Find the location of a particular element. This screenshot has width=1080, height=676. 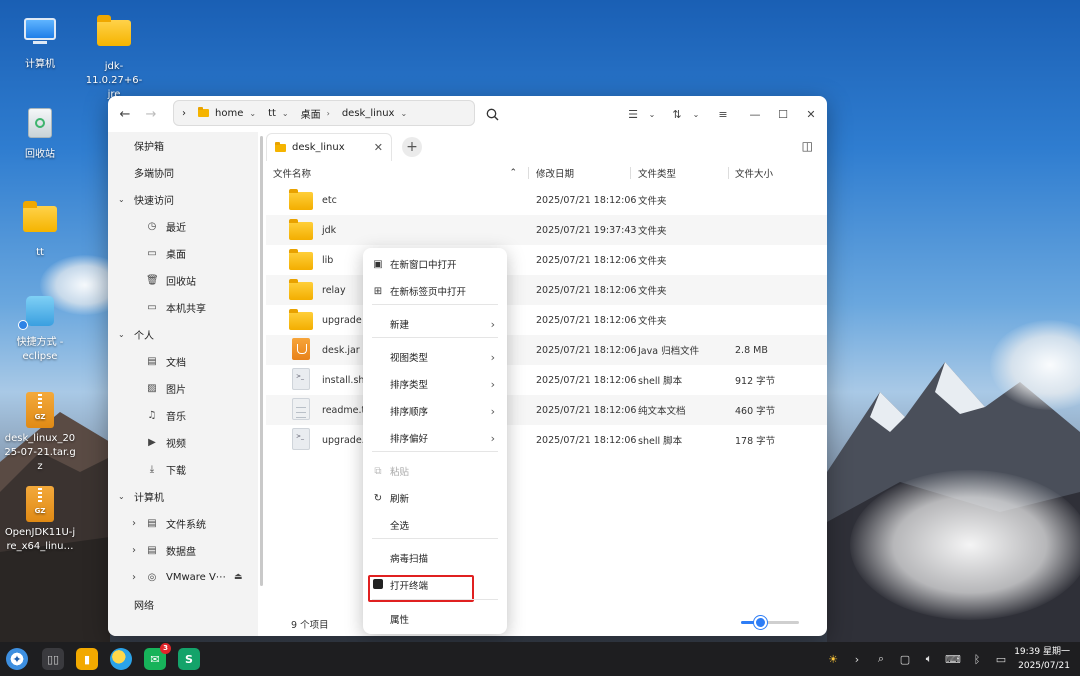

menu-icon: ≡ is located at coordinates (723, 114).